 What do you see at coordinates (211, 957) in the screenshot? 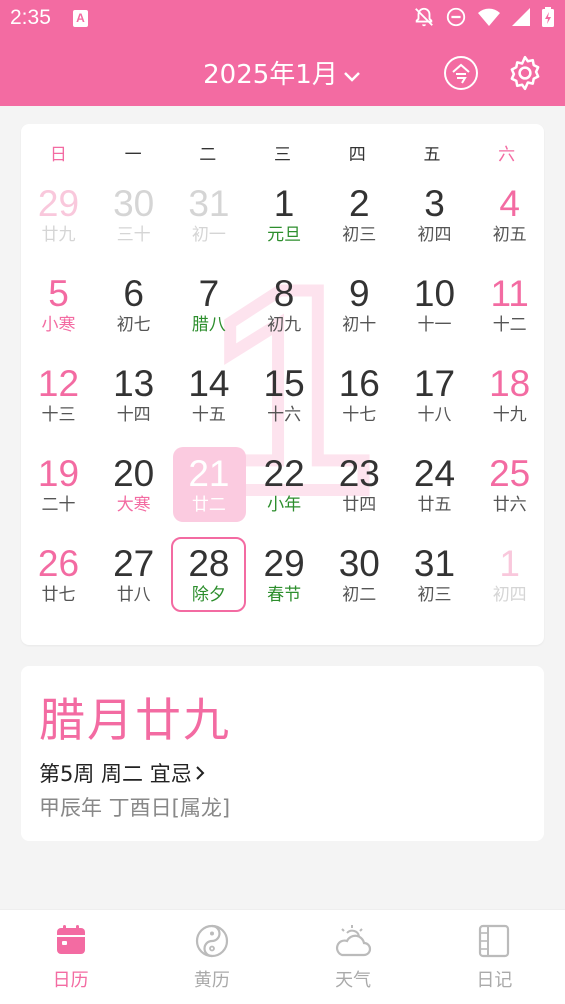
I see `nav-almanac: 黄历` at bounding box center [211, 957].